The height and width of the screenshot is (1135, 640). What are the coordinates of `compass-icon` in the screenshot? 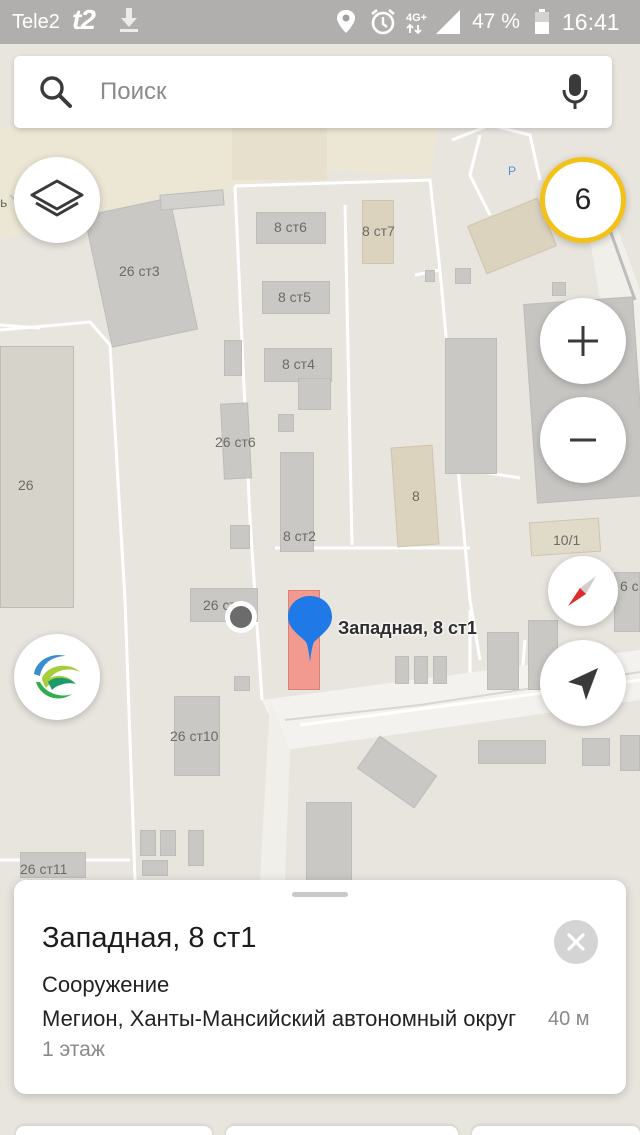 It's located at (582, 591).